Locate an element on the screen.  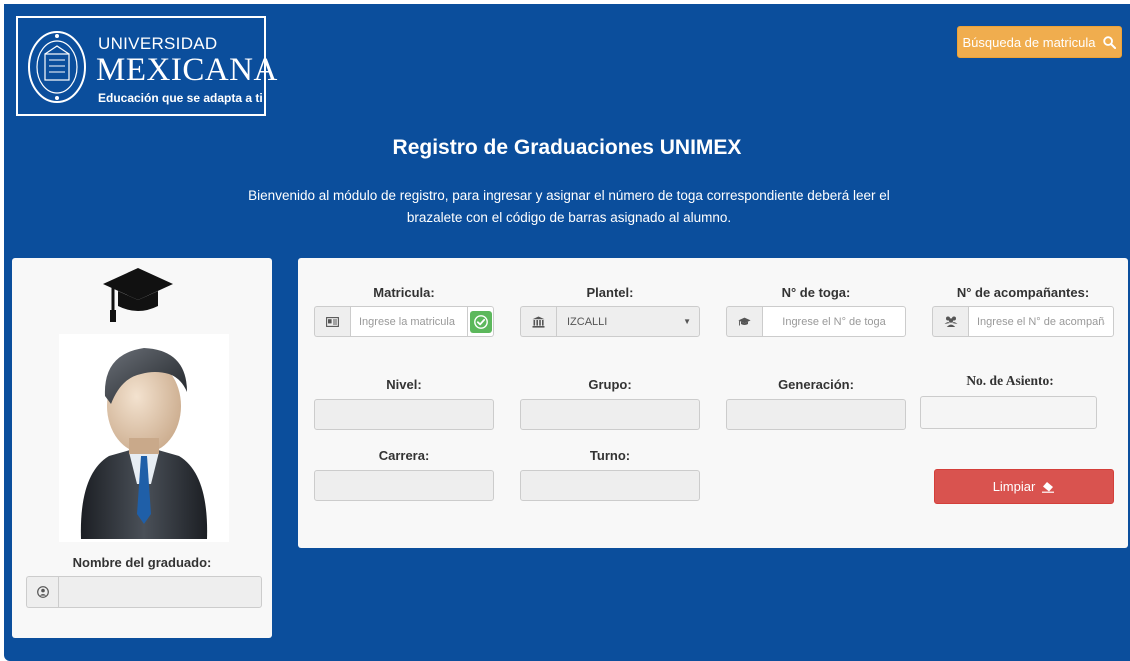
id-card-icon is located at coordinates (332, 321).